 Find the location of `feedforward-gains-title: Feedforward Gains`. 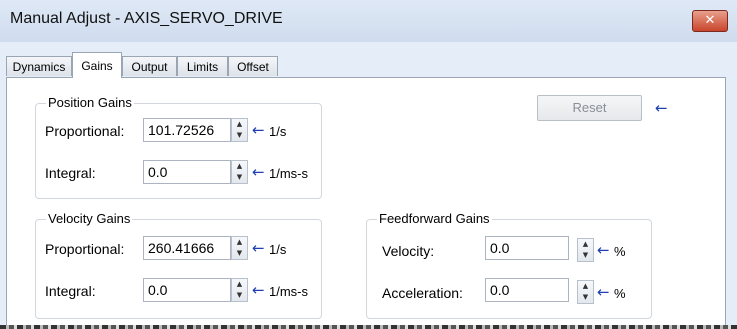

feedforward-gains-title: Feedforward Gains is located at coordinates (434, 218).